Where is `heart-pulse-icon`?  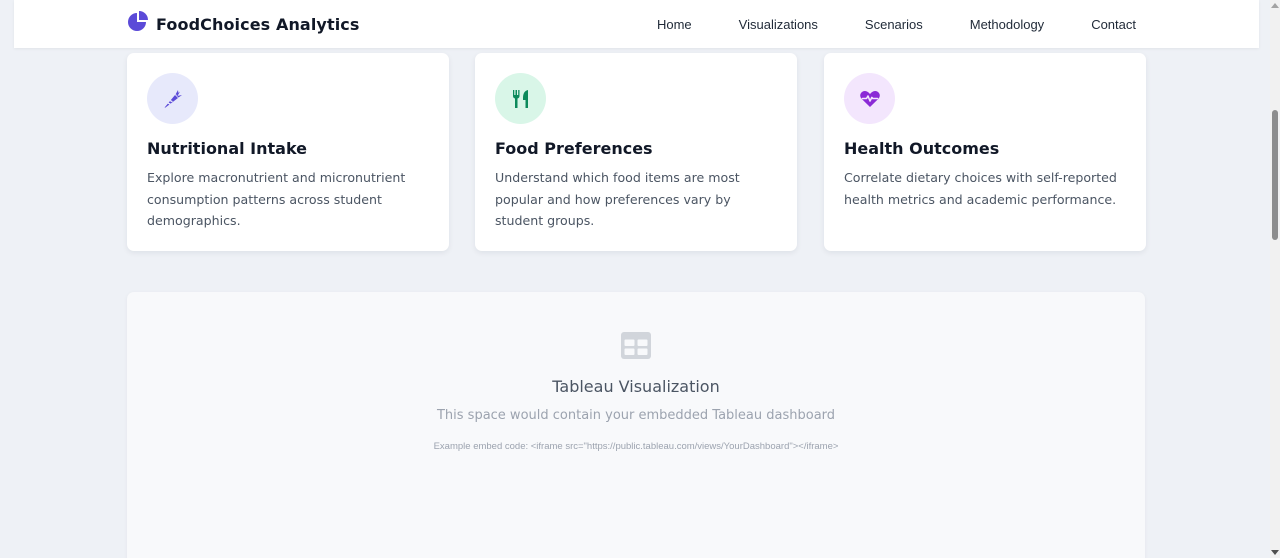 heart-pulse-icon is located at coordinates (869, 98).